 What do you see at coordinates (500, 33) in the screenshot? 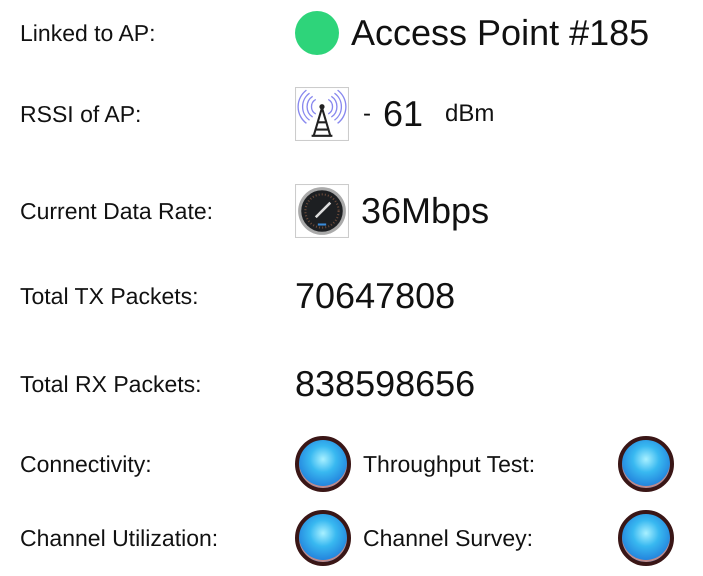
I see `access-point-name: Access Point #185` at bounding box center [500, 33].